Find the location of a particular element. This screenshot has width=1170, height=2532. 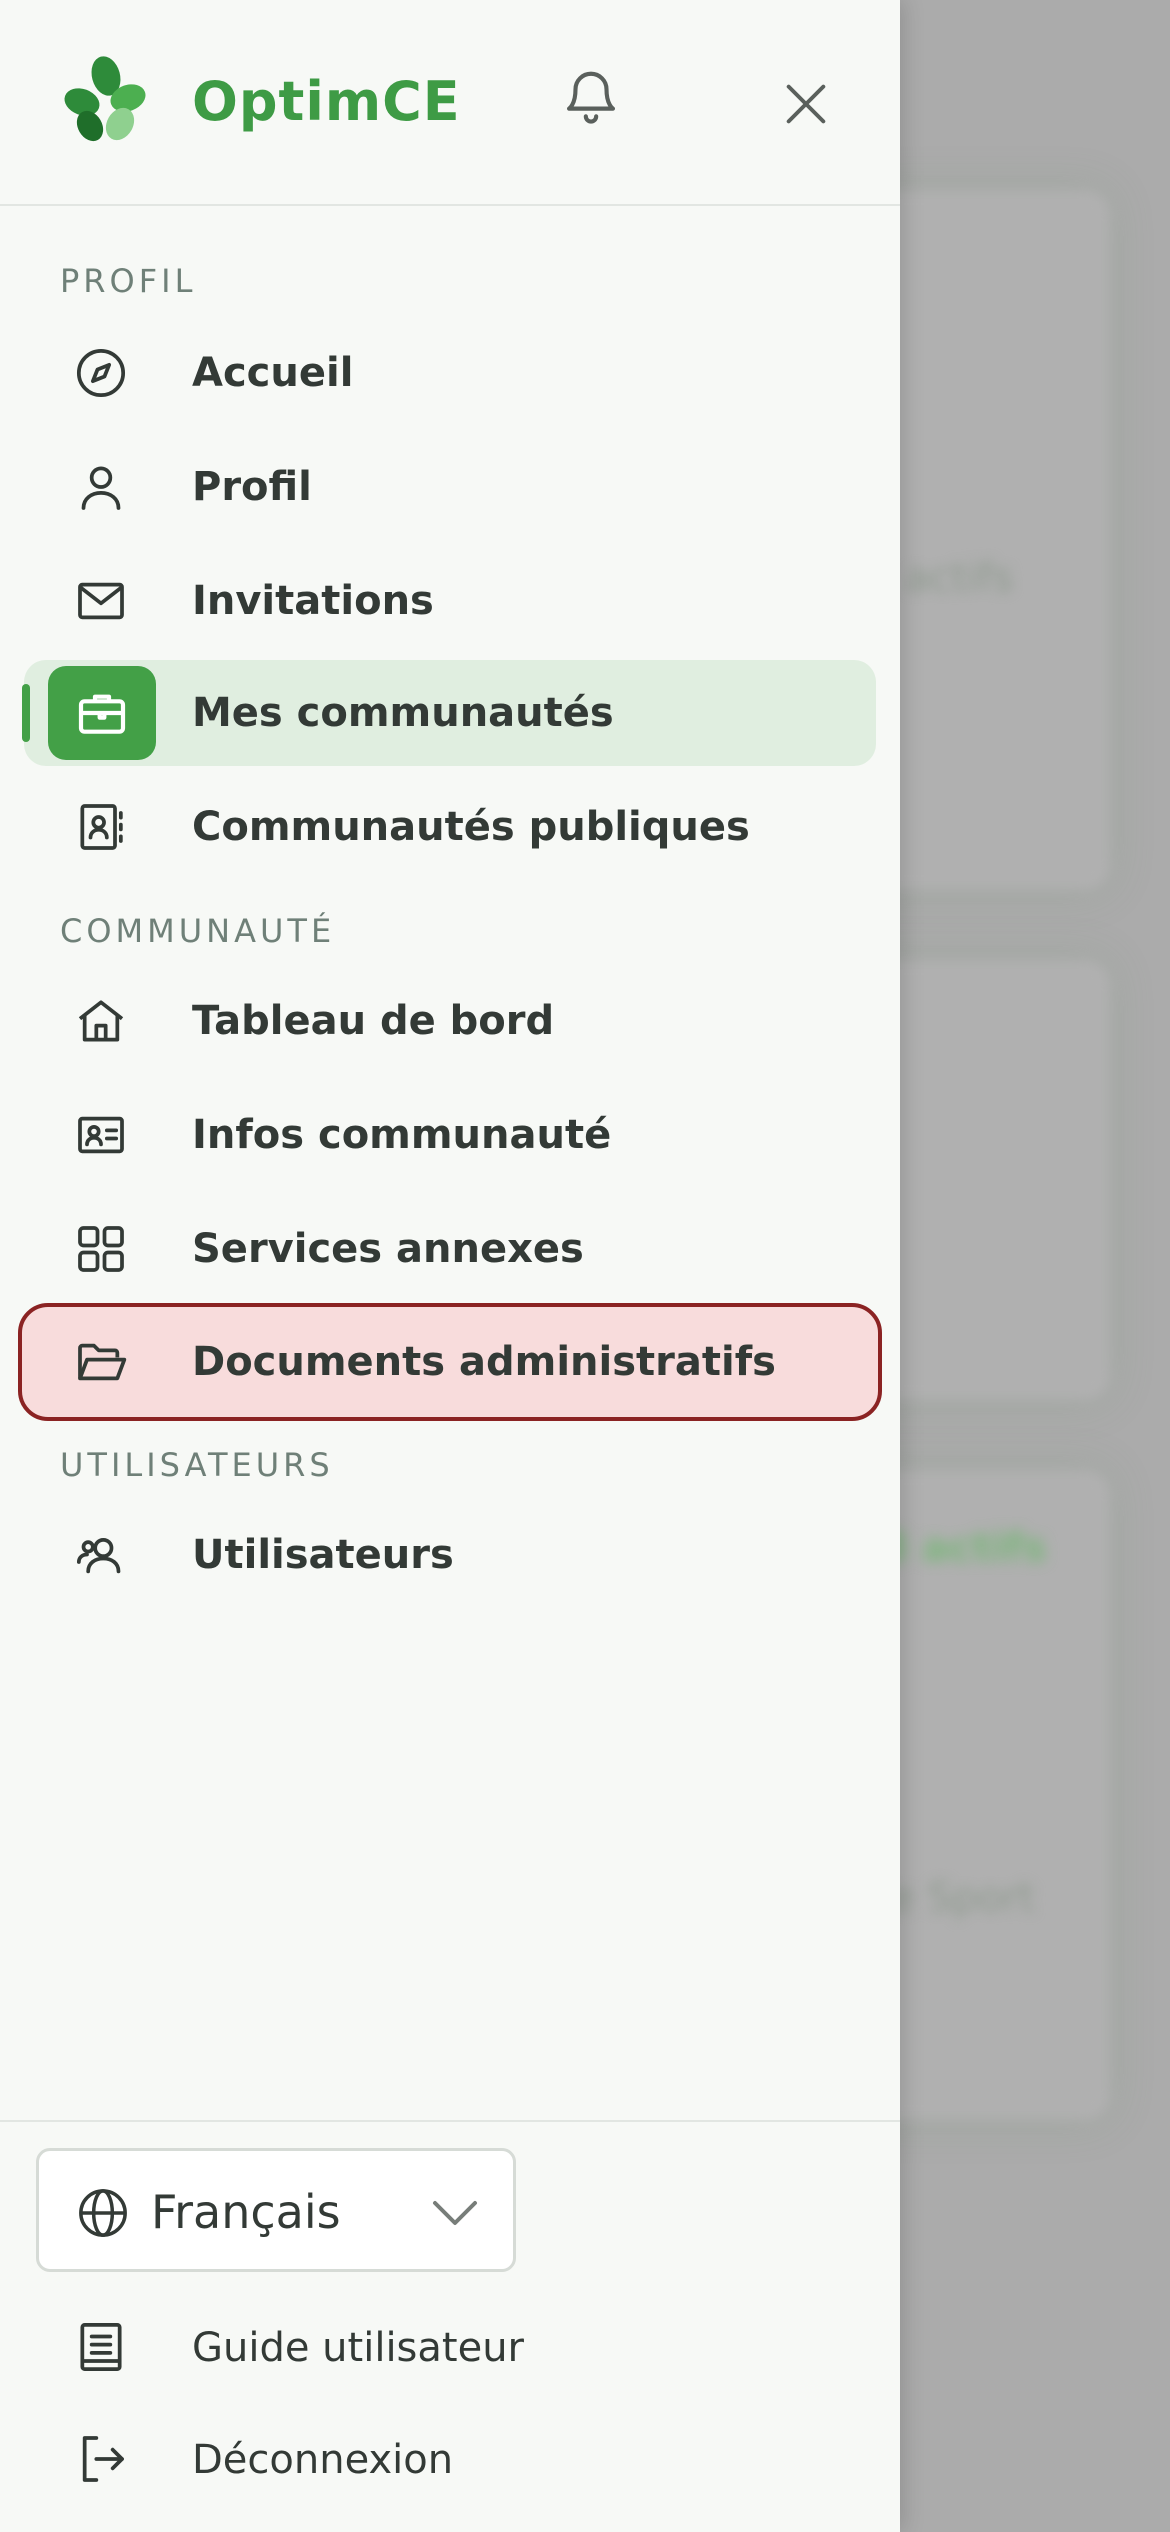

nav-label: Tableau de bord is located at coordinates (373, 1021).